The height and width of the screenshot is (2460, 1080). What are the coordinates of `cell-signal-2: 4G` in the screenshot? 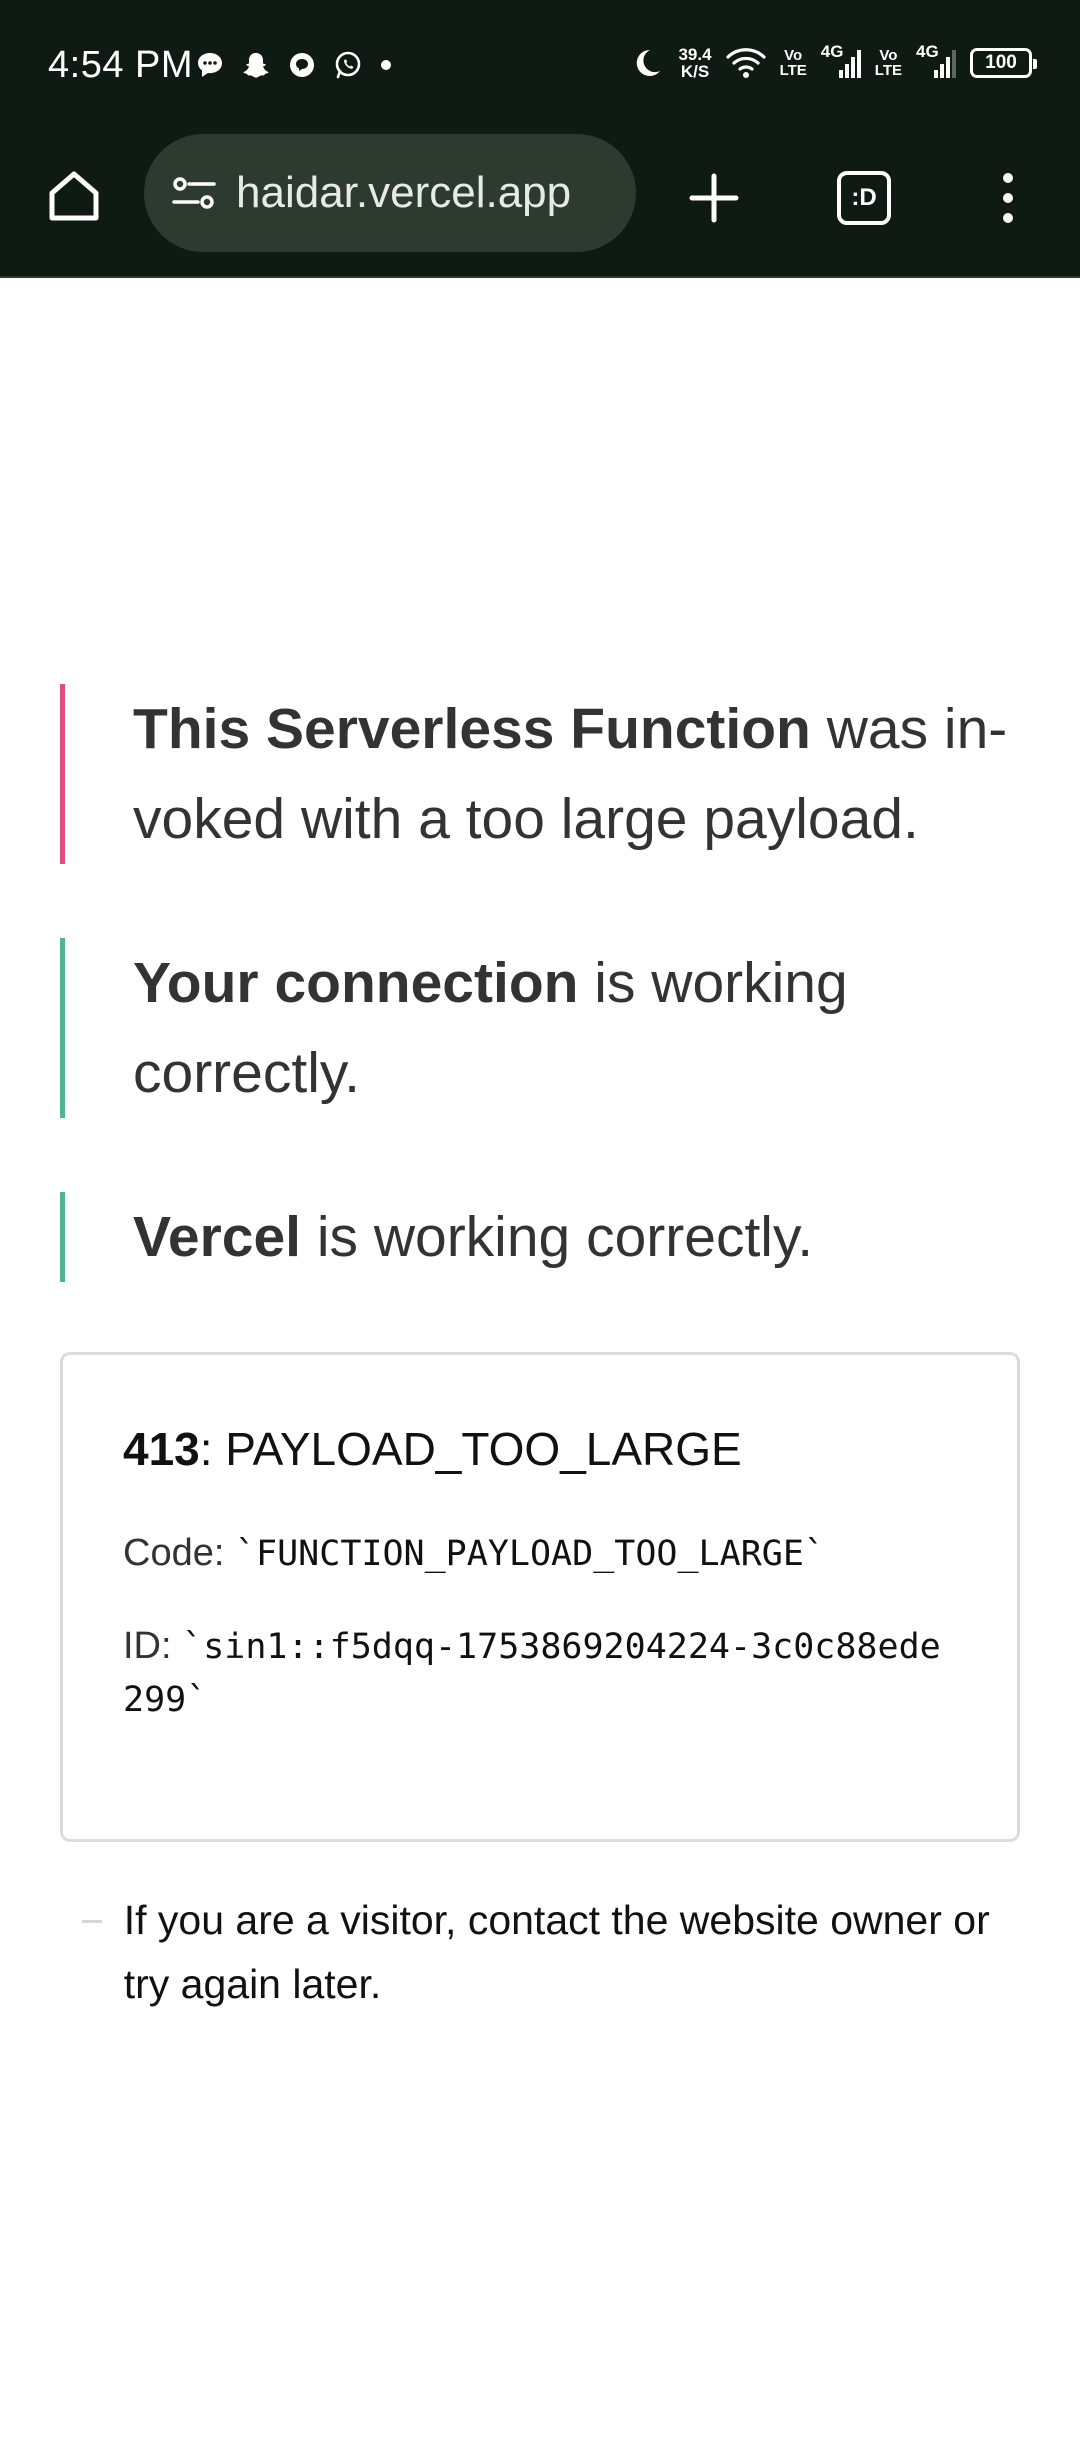 It's located at (936, 61).